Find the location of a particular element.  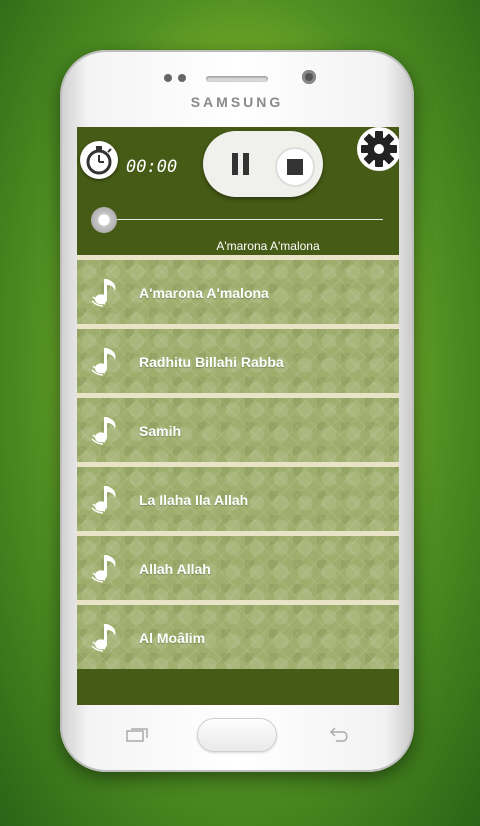

earpiece-speaker is located at coordinates (237, 79).